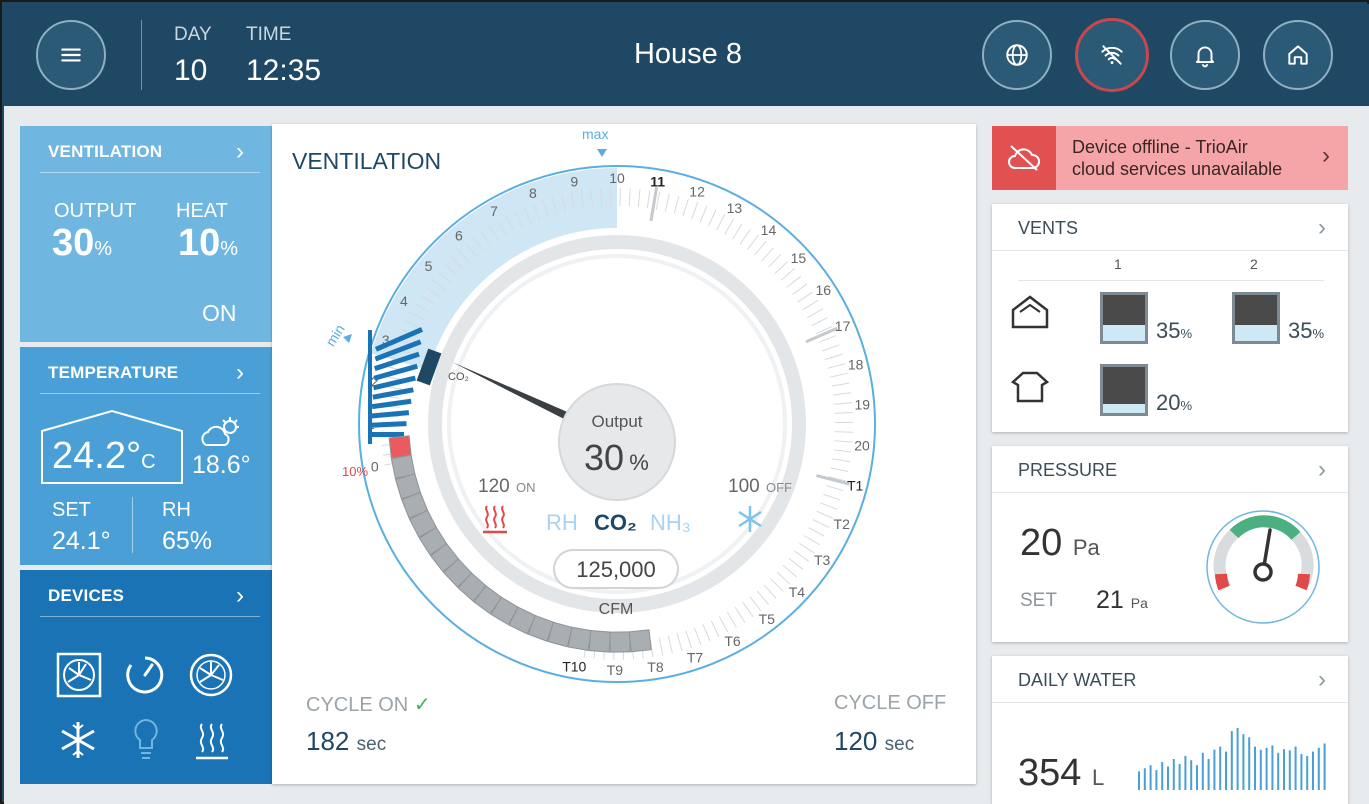 The height and width of the screenshot is (804, 1369). What do you see at coordinates (1112, 55) in the screenshot?
I see `network-offline-button` at bounding box center [1112, 55].